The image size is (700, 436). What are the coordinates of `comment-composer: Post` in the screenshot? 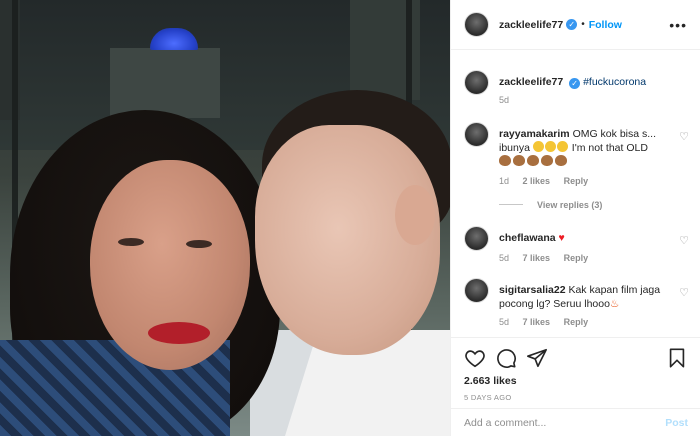 It's located at (575, 422).